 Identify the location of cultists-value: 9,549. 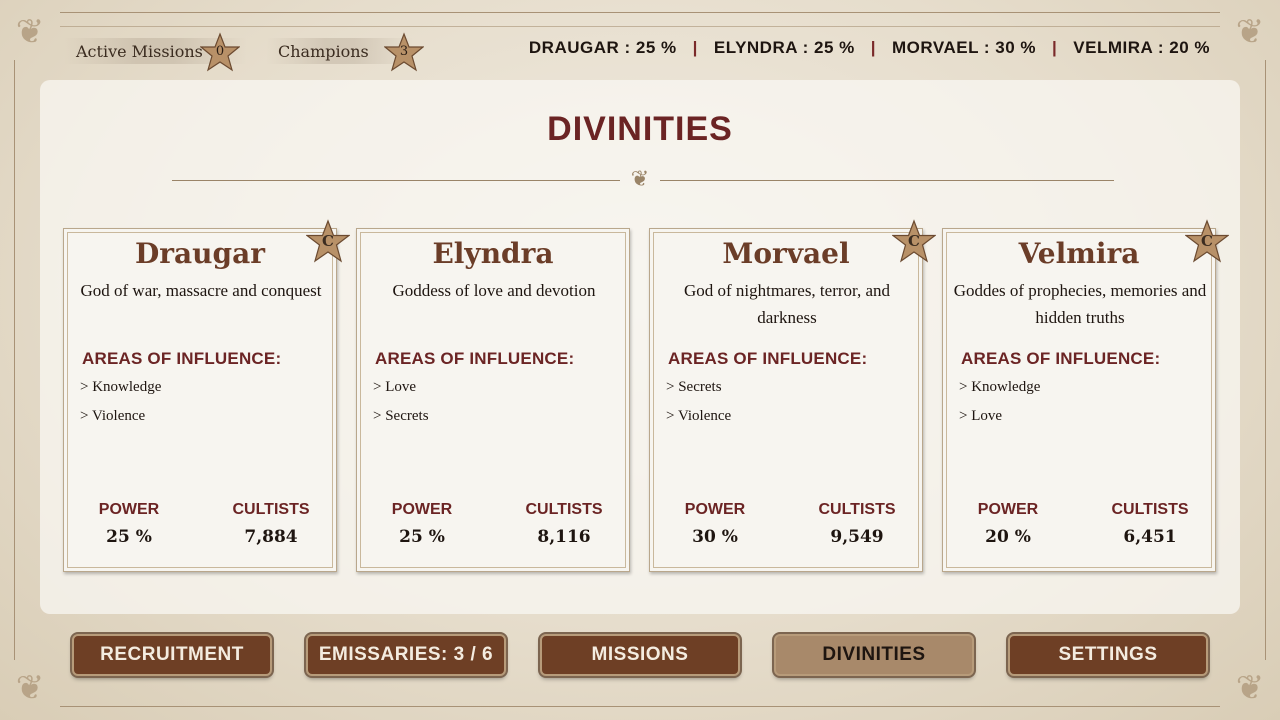
(857, 537).